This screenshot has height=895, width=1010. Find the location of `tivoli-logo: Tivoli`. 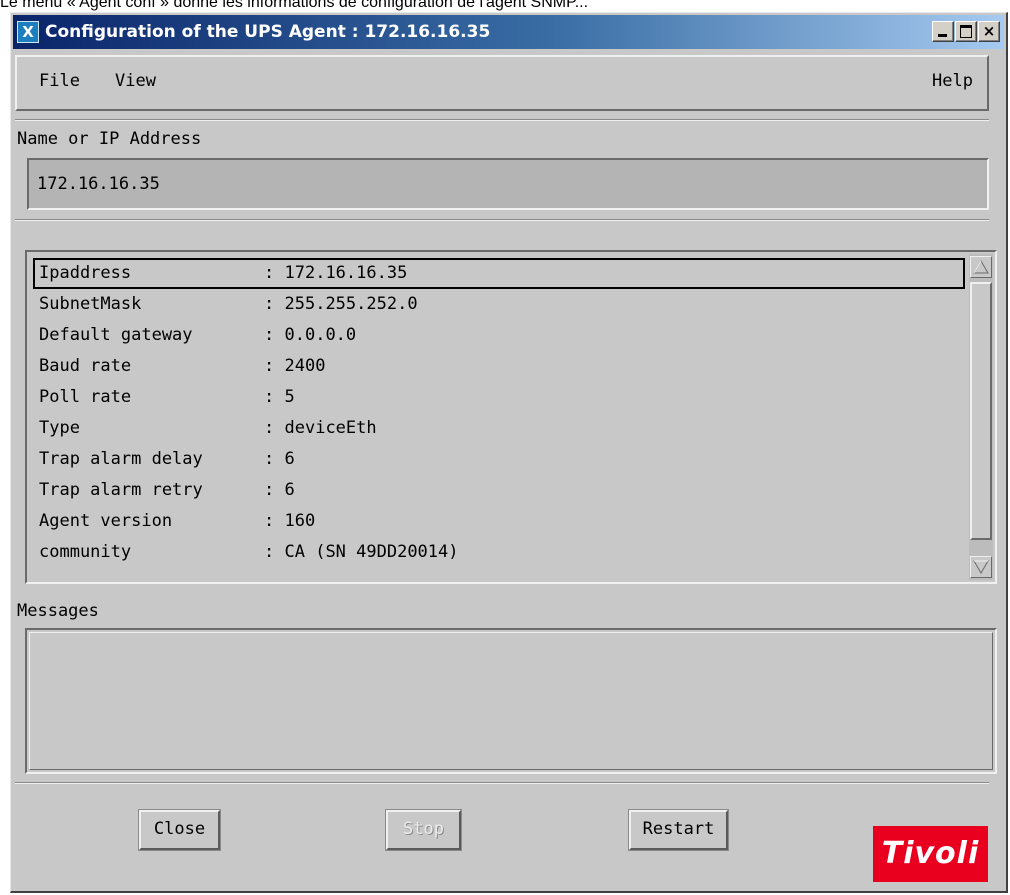

tivoli-logo: Tivoli is located at coordinates (930, 854).